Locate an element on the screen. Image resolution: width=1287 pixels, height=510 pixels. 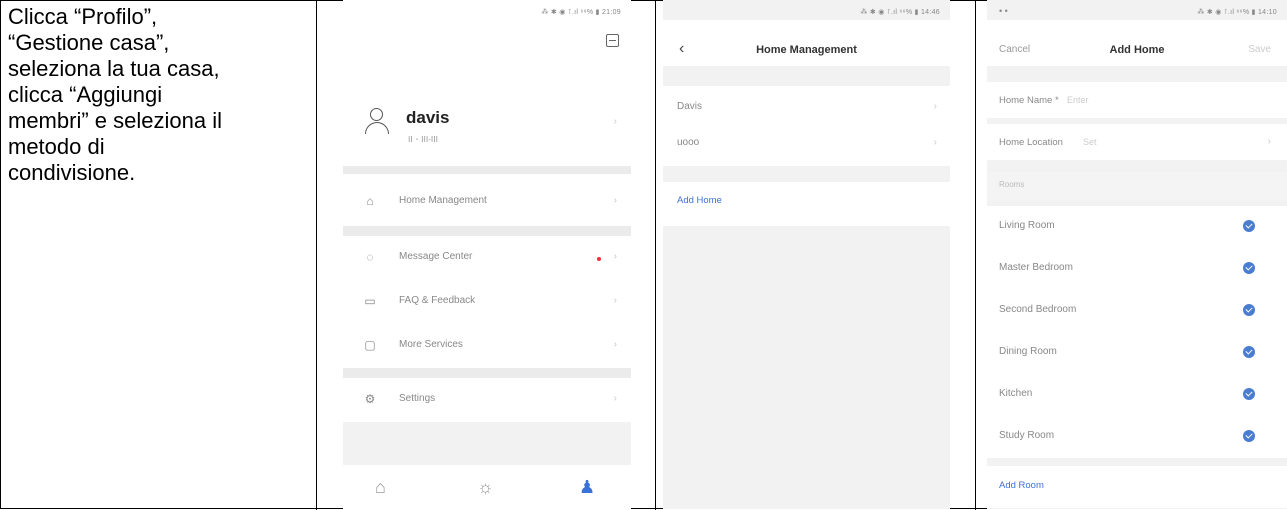
settings-icon: ⚙ is located at coordinates (370, 399).